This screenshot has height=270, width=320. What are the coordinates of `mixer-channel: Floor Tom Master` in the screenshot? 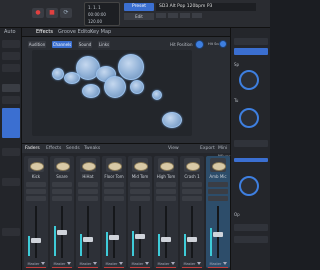 It's located at (114, 212).